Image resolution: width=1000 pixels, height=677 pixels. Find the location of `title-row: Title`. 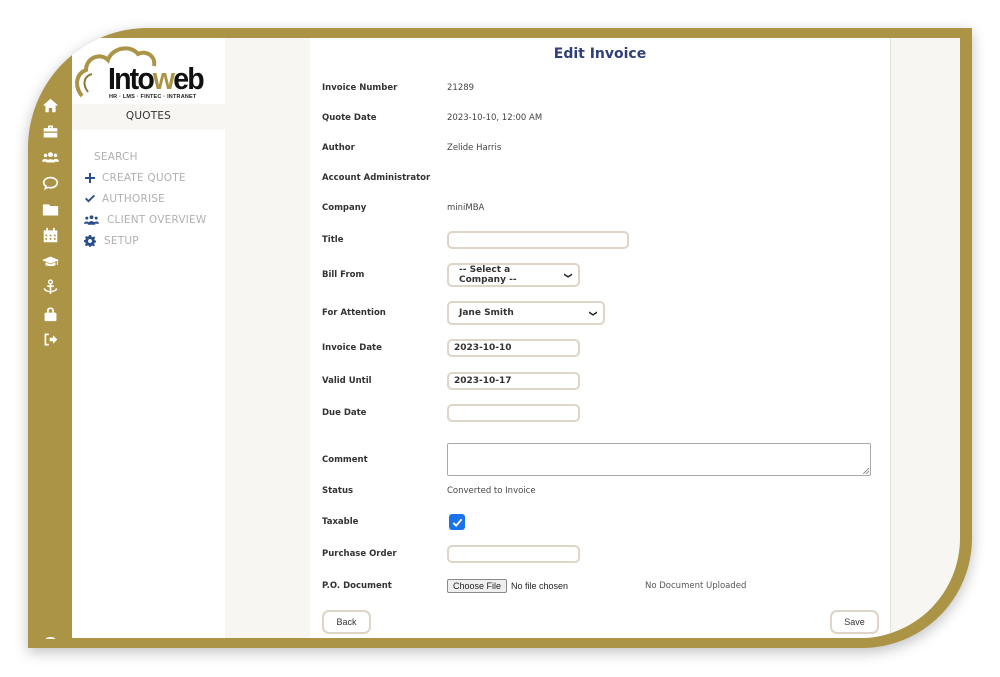

title-row: Title is located at coordinates (475, 240).